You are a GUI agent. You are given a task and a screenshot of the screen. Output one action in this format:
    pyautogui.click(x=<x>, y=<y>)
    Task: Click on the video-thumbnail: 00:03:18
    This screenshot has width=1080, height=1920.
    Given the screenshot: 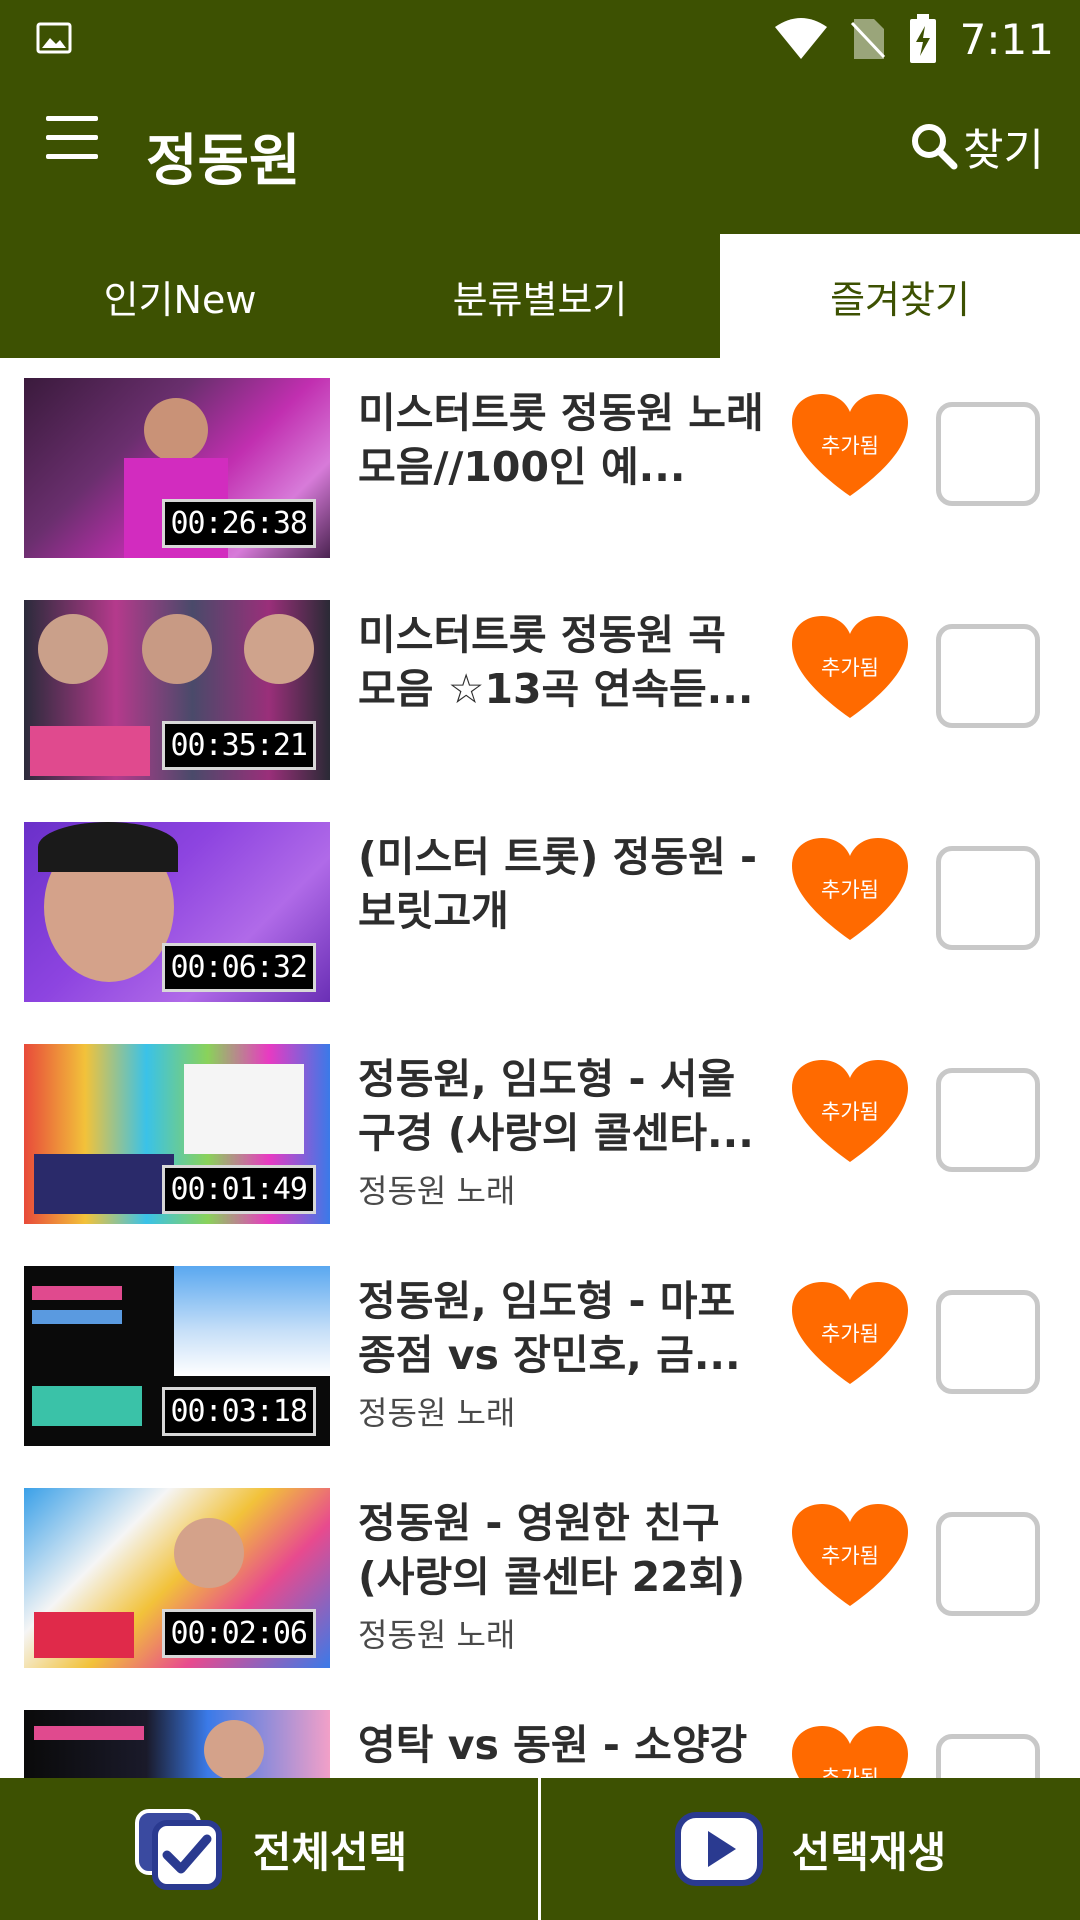 What is the action you would take?
    pyautogui.click(x=177, y=1356)
    